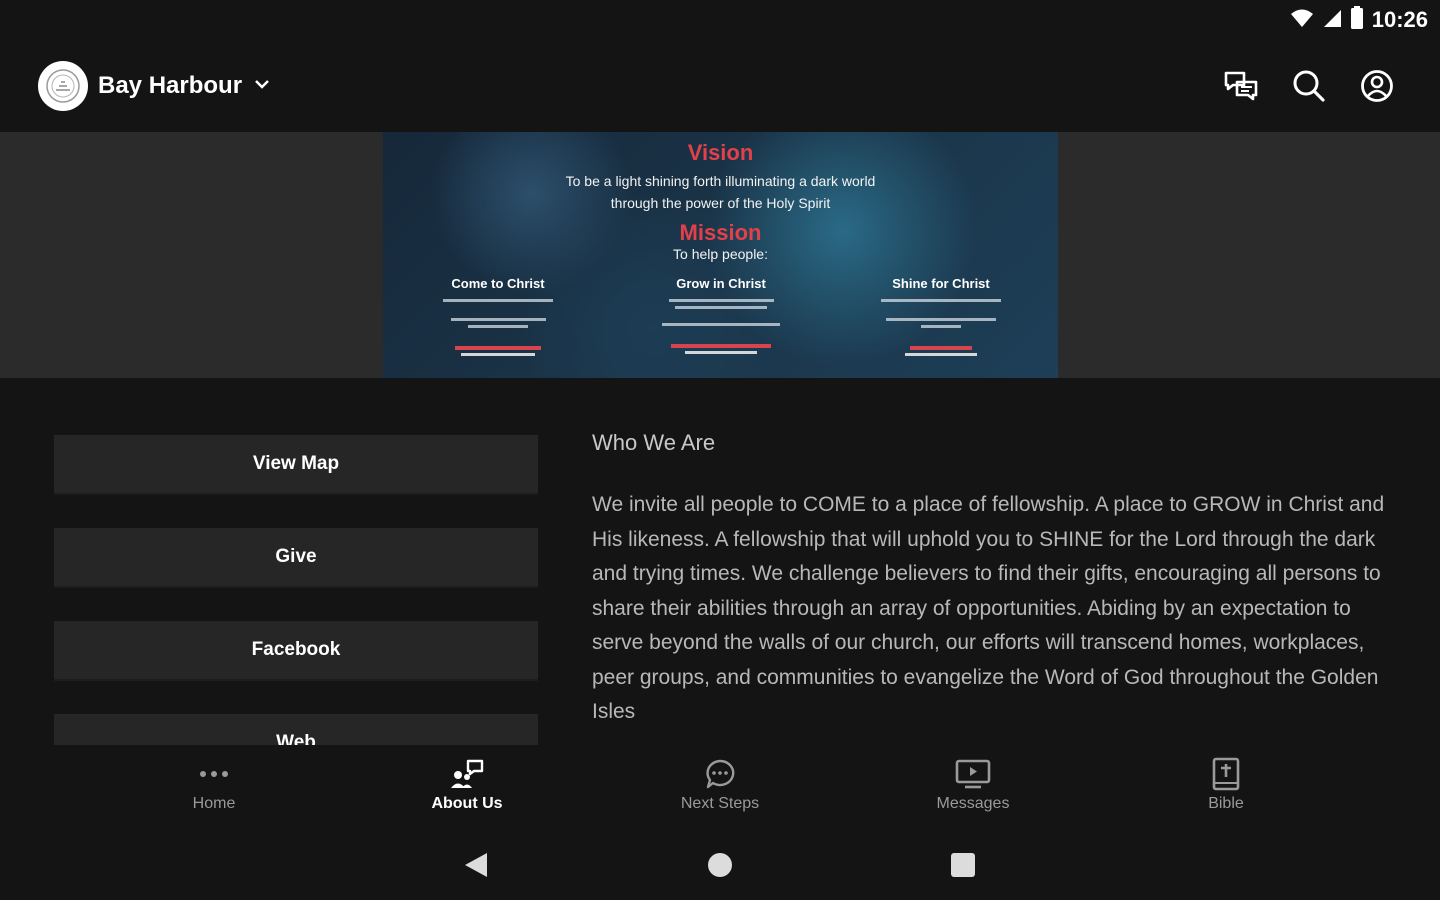 This screenshot has width=1440, height=900. I want to click on church-selector: Bay Harbour, so click(155, 86).